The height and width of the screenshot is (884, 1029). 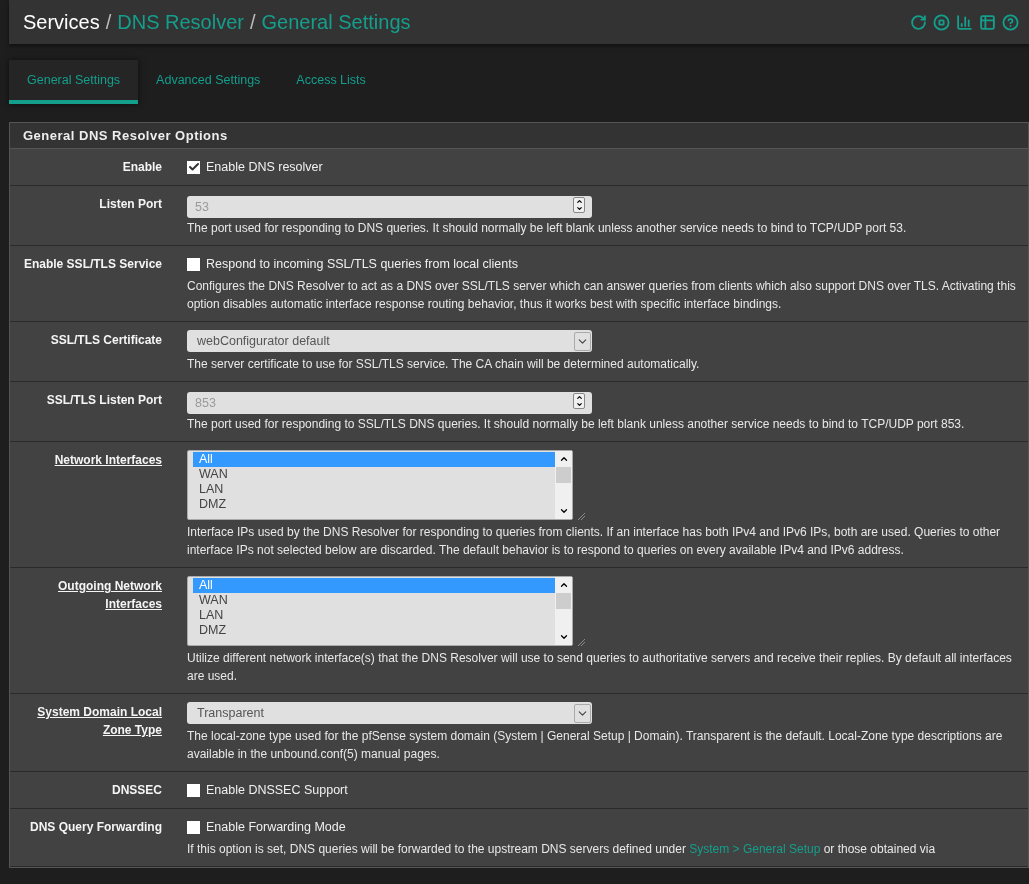 I want to click on help-text: The server certificate to use for SSL/TLS service. The CA chain will be determined automatically., so click(x=444, y=364).